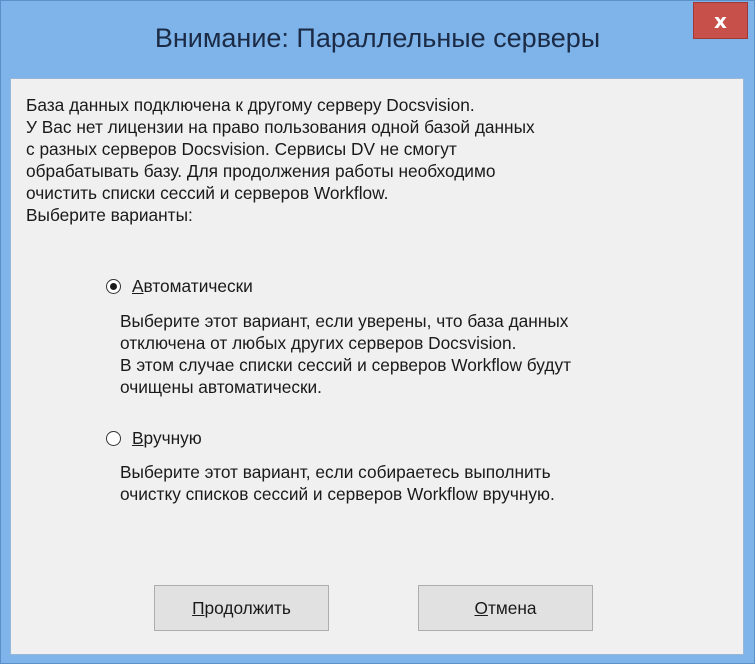 This screenshot has height=664, width=755. I want to click on close-button: x, so click(720, 20).